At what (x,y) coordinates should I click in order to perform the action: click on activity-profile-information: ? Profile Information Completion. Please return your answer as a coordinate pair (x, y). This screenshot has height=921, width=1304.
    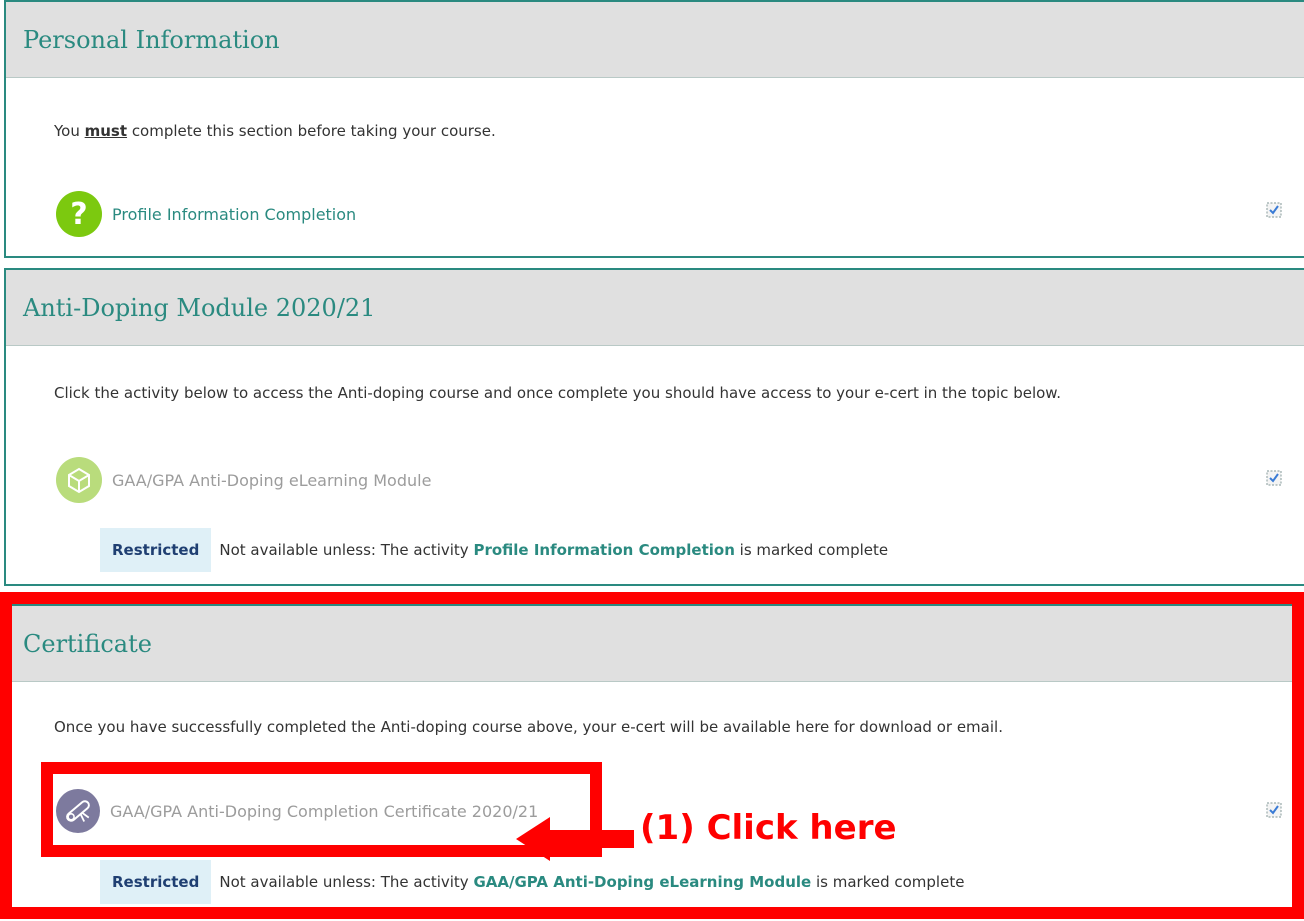
    Looking at the image, I should click on (206, 214).